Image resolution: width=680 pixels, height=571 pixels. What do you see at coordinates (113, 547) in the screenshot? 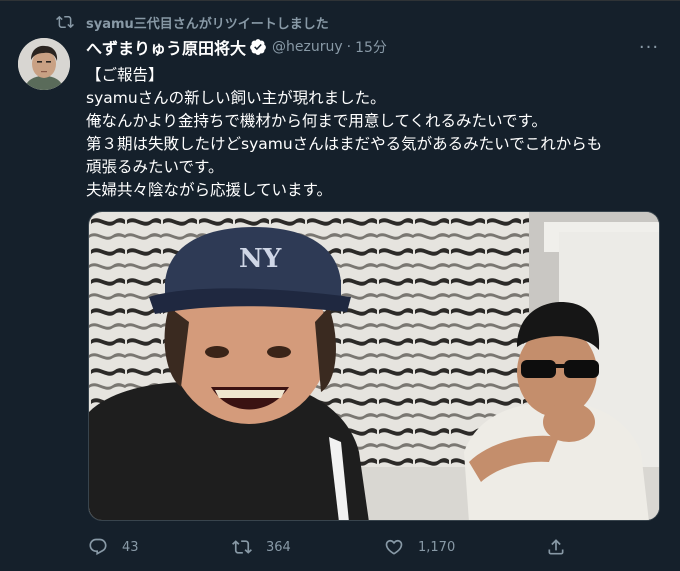
I see `reply-button: 43` at bounding box center [113, 547].